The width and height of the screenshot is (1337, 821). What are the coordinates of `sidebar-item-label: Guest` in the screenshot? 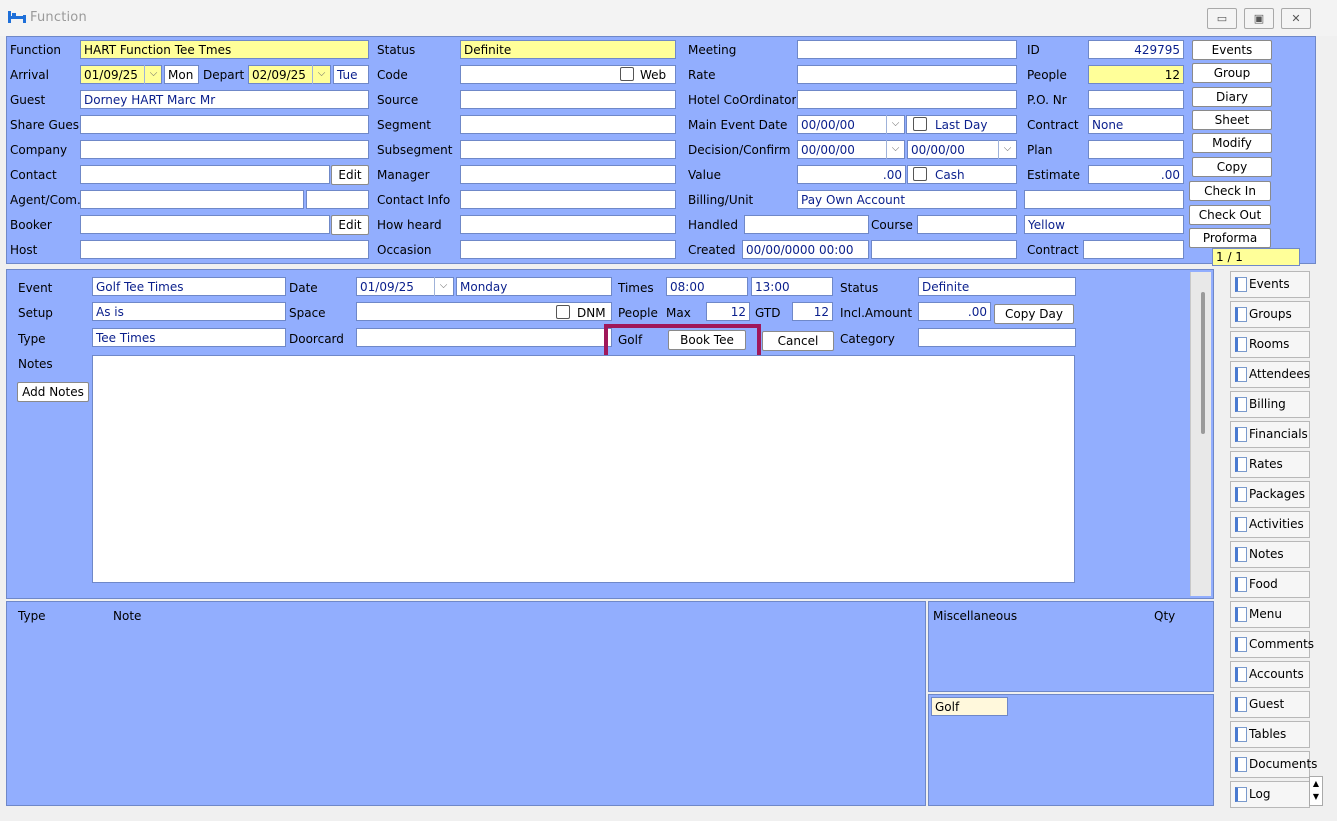 It's located at (1267, 704).